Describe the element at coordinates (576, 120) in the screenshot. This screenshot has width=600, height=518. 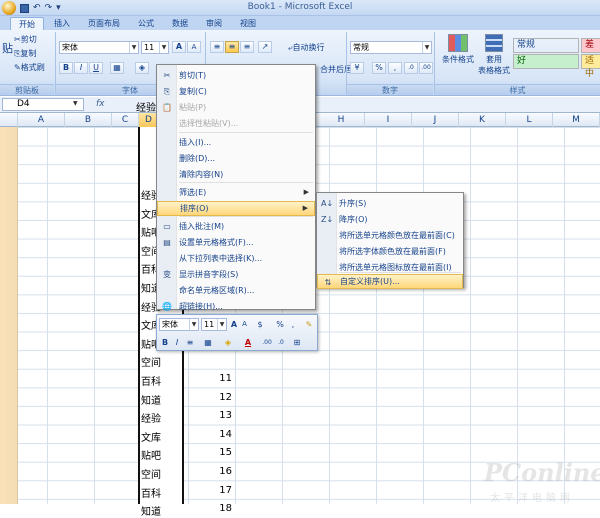
I see `column-header-m: M` at that location.